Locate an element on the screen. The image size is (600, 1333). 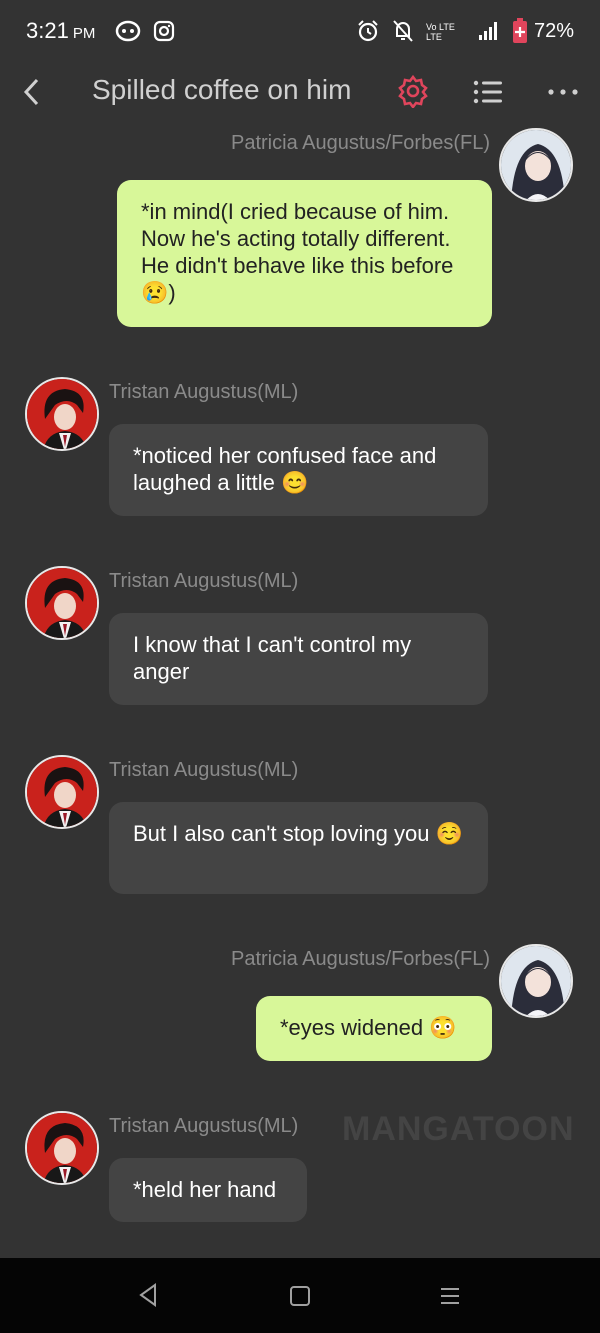
triangle-back-icon is located at coordinates (147, 1295).